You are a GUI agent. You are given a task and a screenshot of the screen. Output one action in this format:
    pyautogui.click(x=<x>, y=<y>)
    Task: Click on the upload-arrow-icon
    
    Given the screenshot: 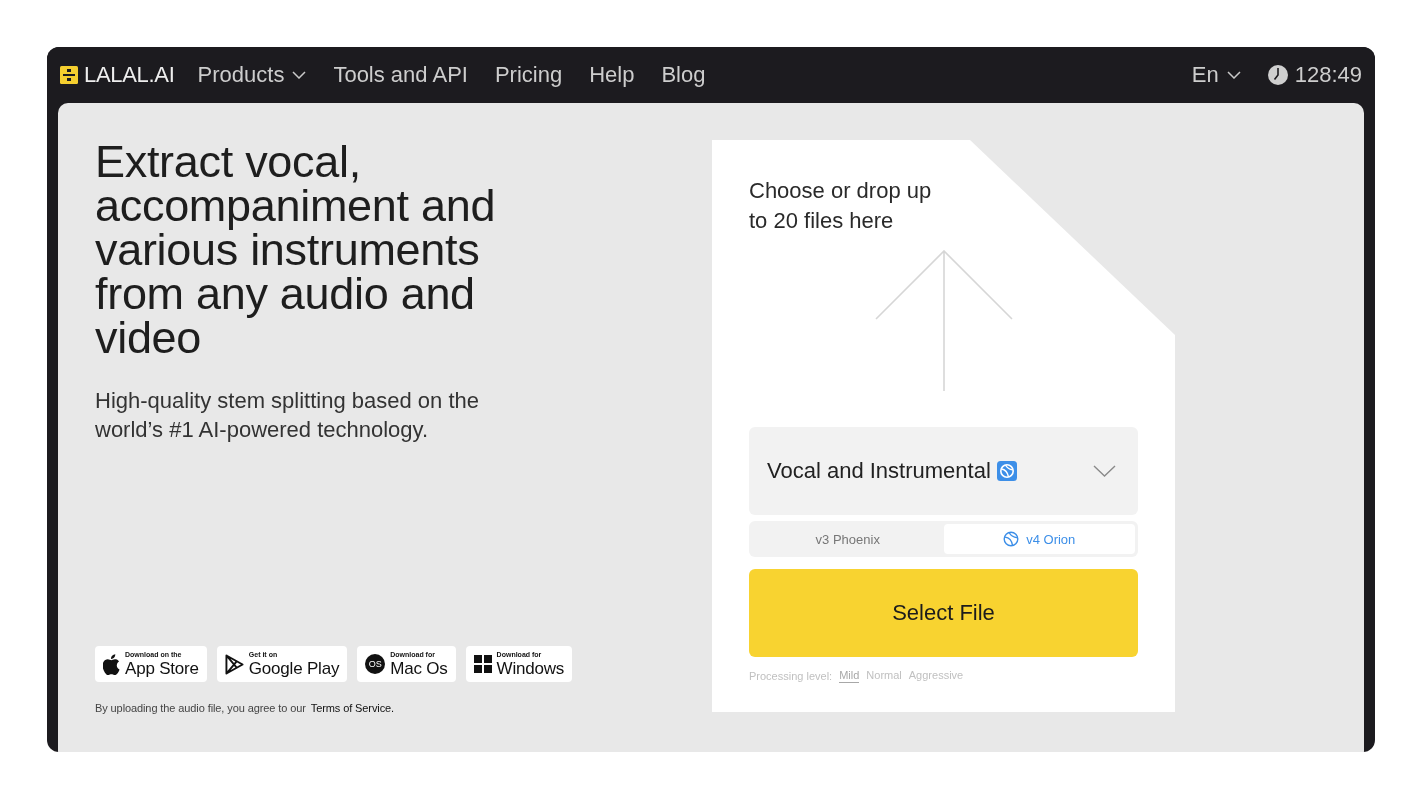 What is the action you would take?
    pyautogui.click(x=943, y=320)
    